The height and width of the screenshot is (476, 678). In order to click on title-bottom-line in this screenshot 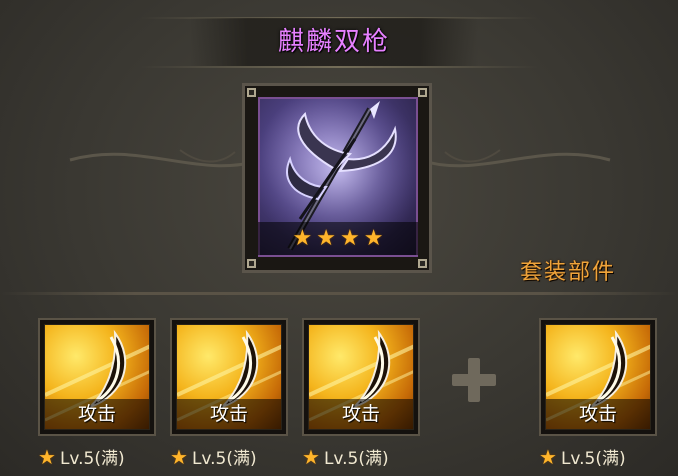, I will do `click(339, 67)`.